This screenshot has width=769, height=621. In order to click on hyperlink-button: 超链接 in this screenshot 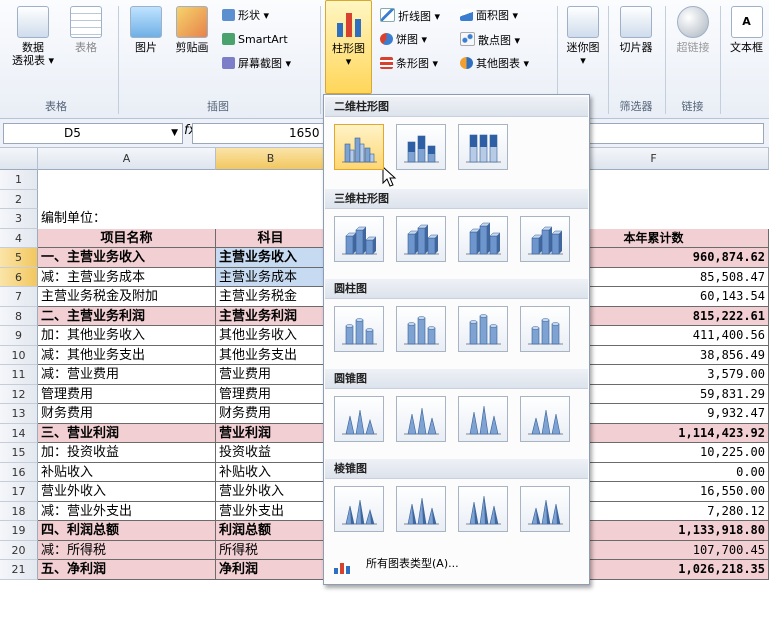, I will do `click(693, 30)`.